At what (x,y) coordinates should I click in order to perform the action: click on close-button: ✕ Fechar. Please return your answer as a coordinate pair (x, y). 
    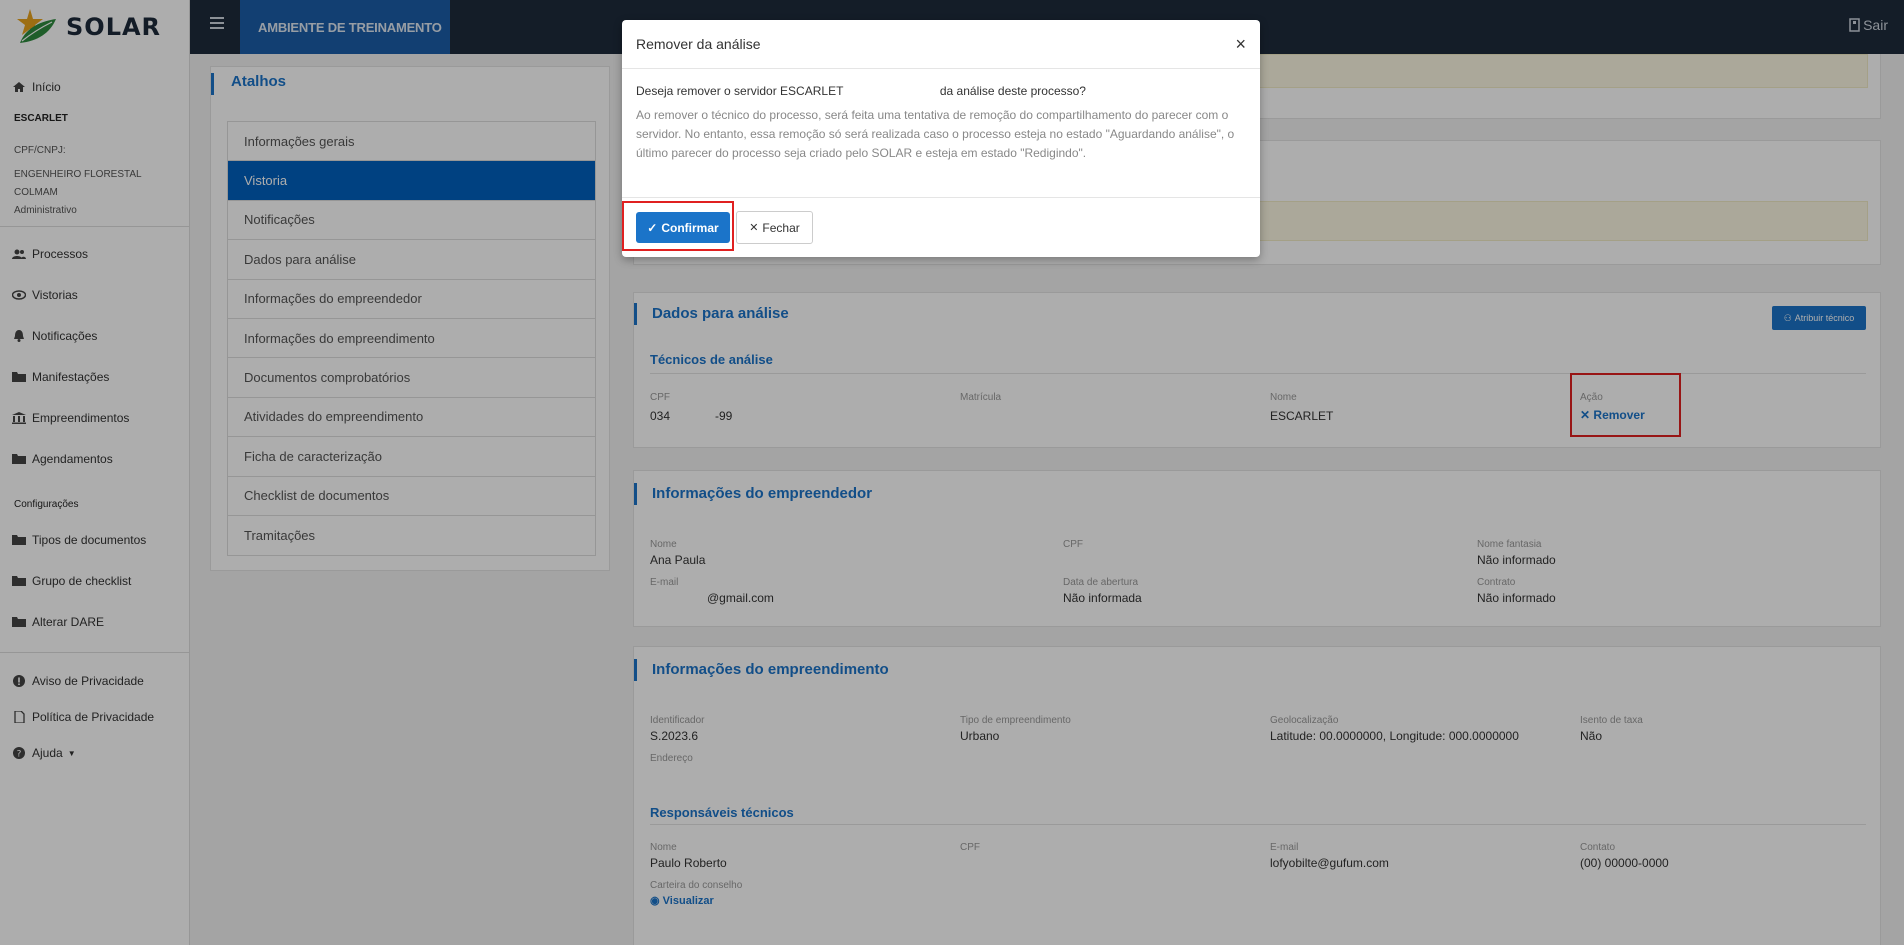
    Looking at the image, I should click on (774, 227).